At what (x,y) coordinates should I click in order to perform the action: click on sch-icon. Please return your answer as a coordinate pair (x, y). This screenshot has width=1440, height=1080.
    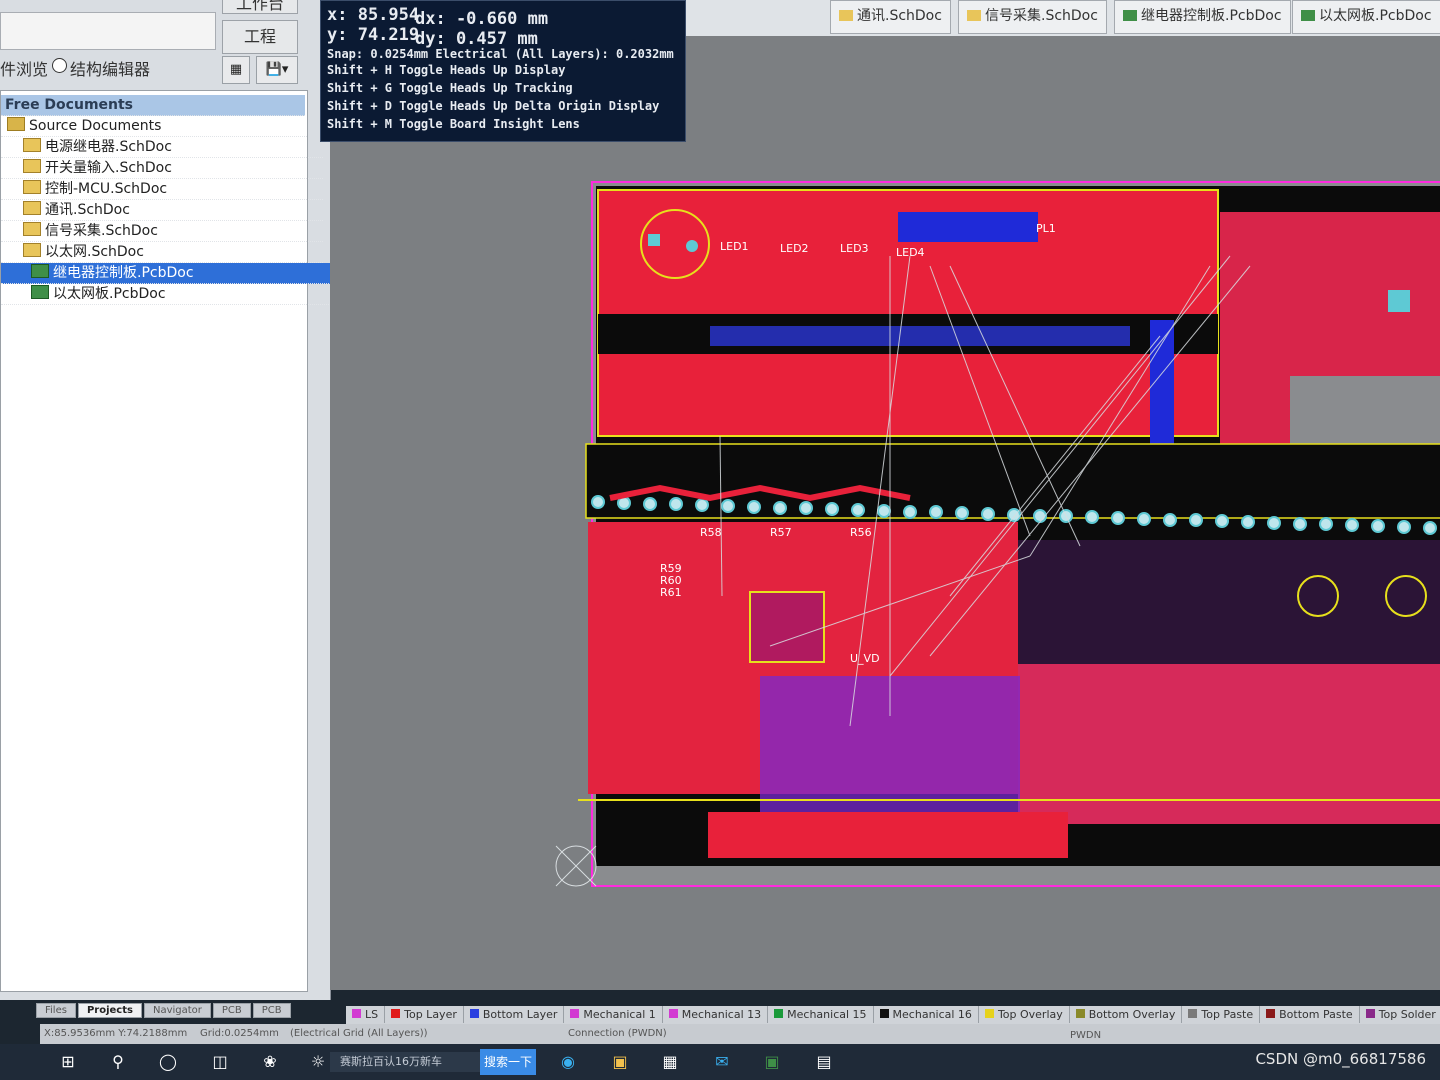
    Looking at the image, I should click on (974, 15).